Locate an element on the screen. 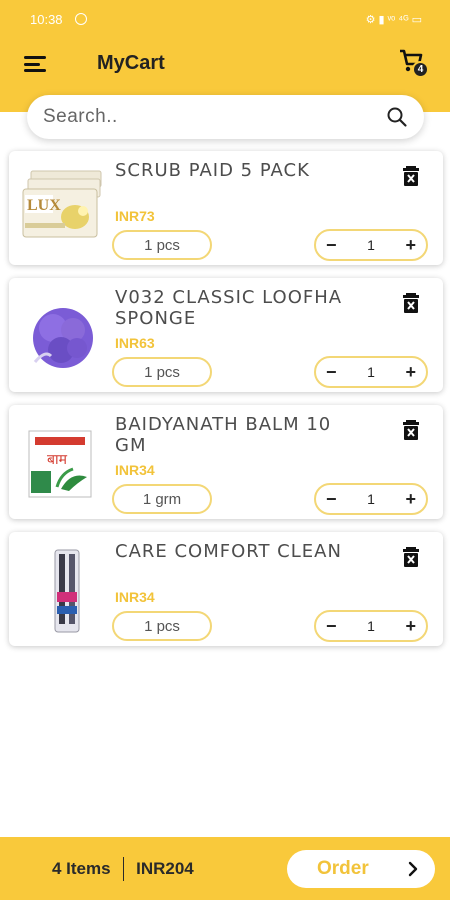  item-name: V032 CLASSIC LOOFHA SPONGE is located at coordinates (229, 308).